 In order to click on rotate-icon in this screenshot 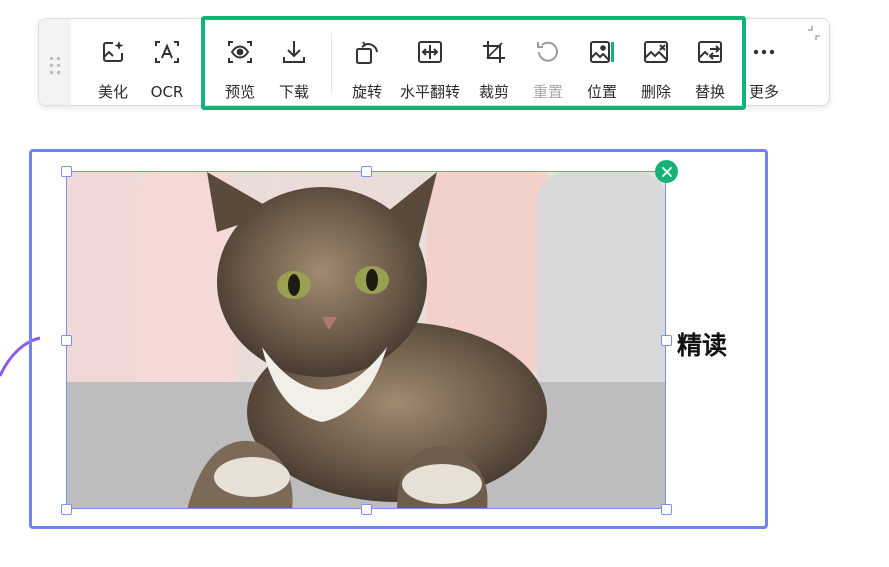, I will do `click(367, 52)`.